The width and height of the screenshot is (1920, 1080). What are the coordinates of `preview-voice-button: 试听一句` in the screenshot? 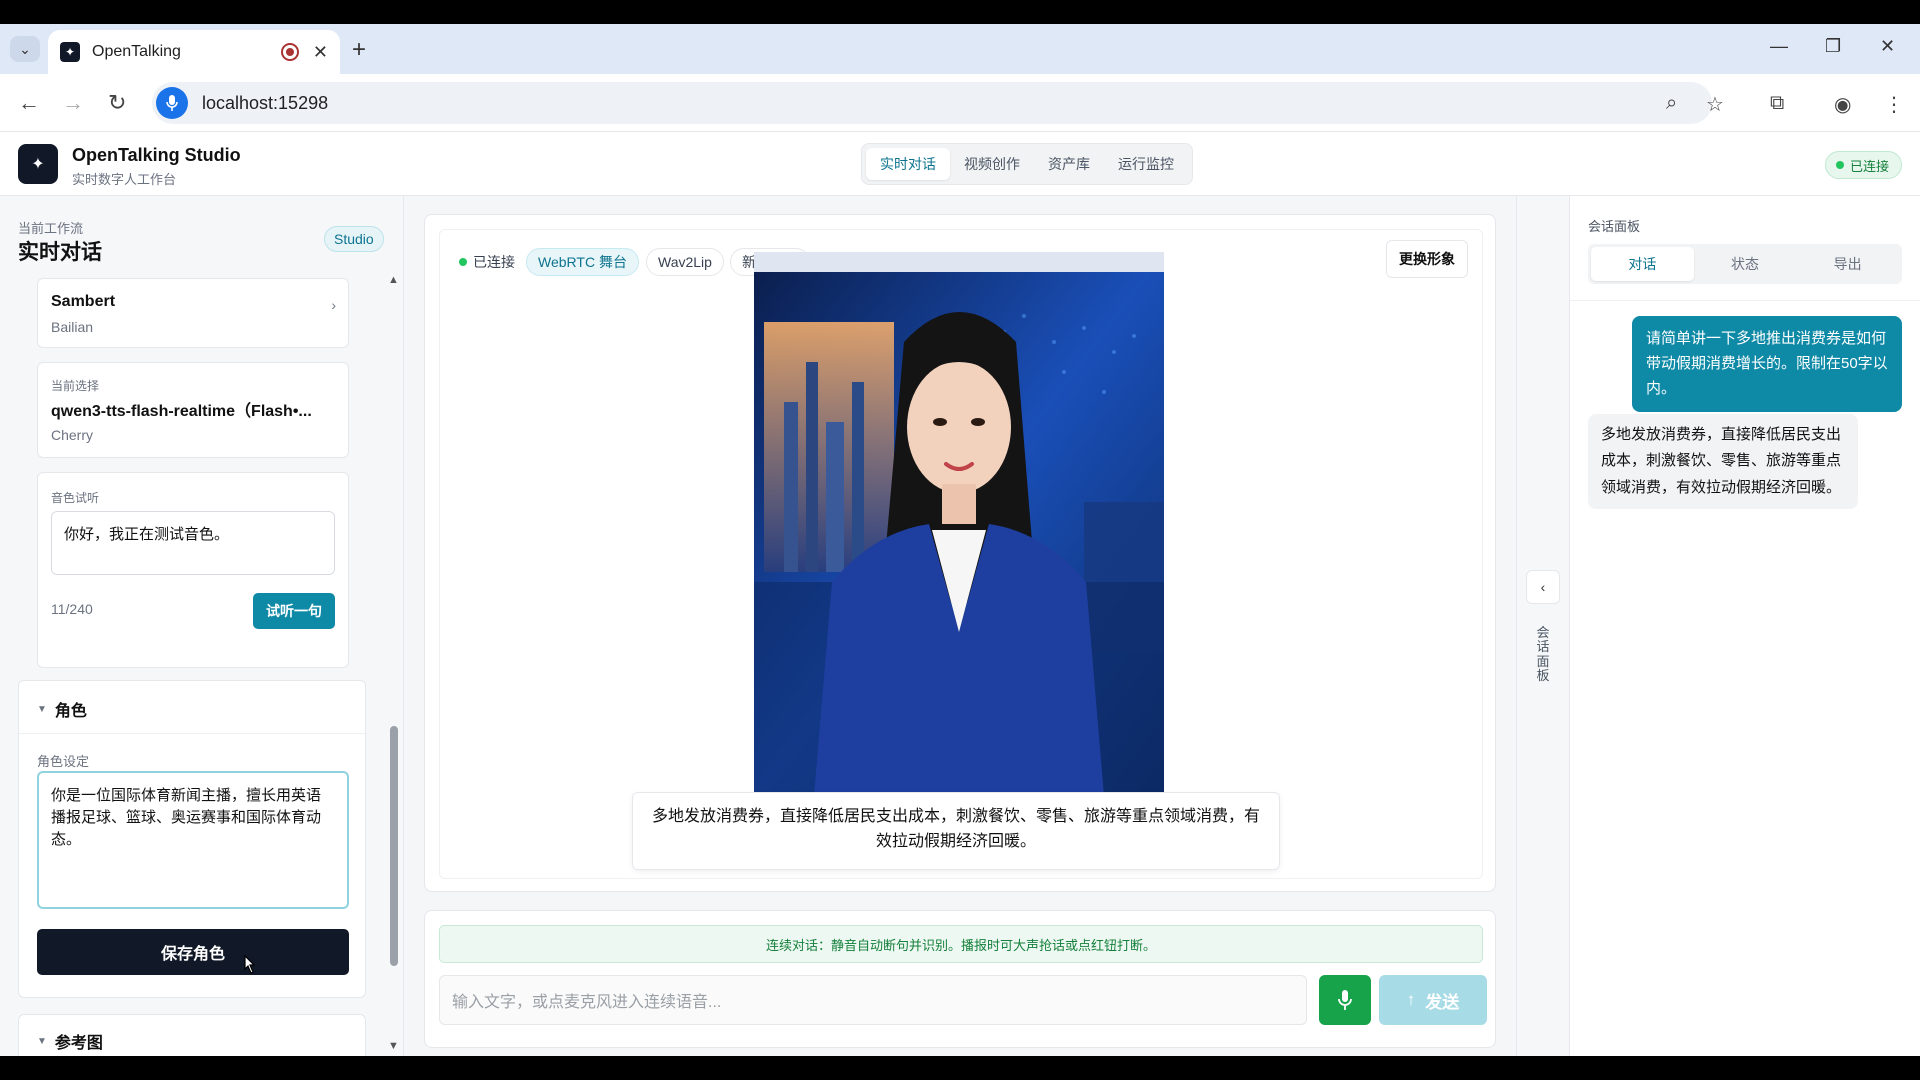 It's located at (294, 611).